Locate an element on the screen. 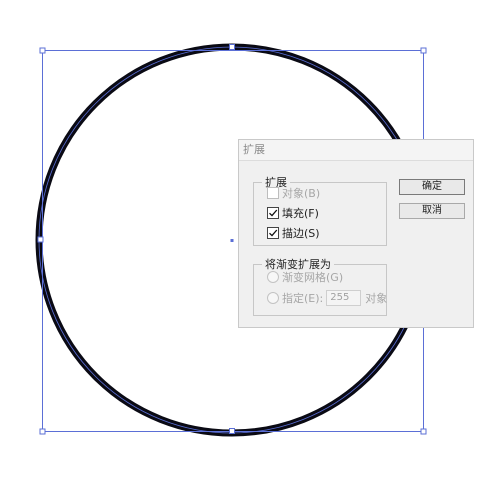 The height and width of the screenshot is (498, 500). fill-checkbox is located at coordinates (273, 213).